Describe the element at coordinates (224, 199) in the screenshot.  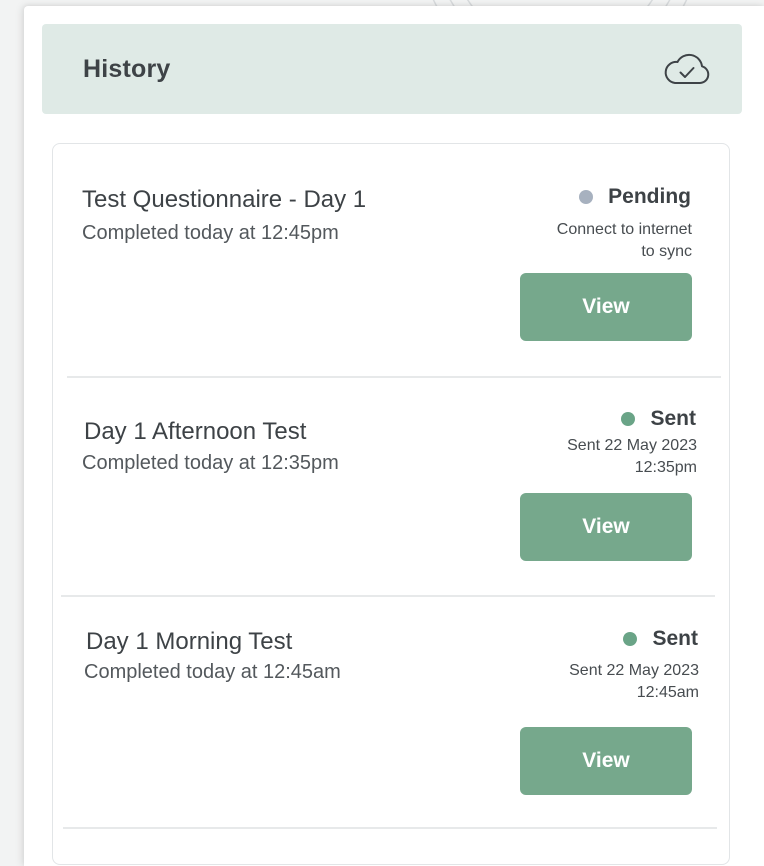
I see `entry-title: Test Questionnaire - Day 1` at that location.